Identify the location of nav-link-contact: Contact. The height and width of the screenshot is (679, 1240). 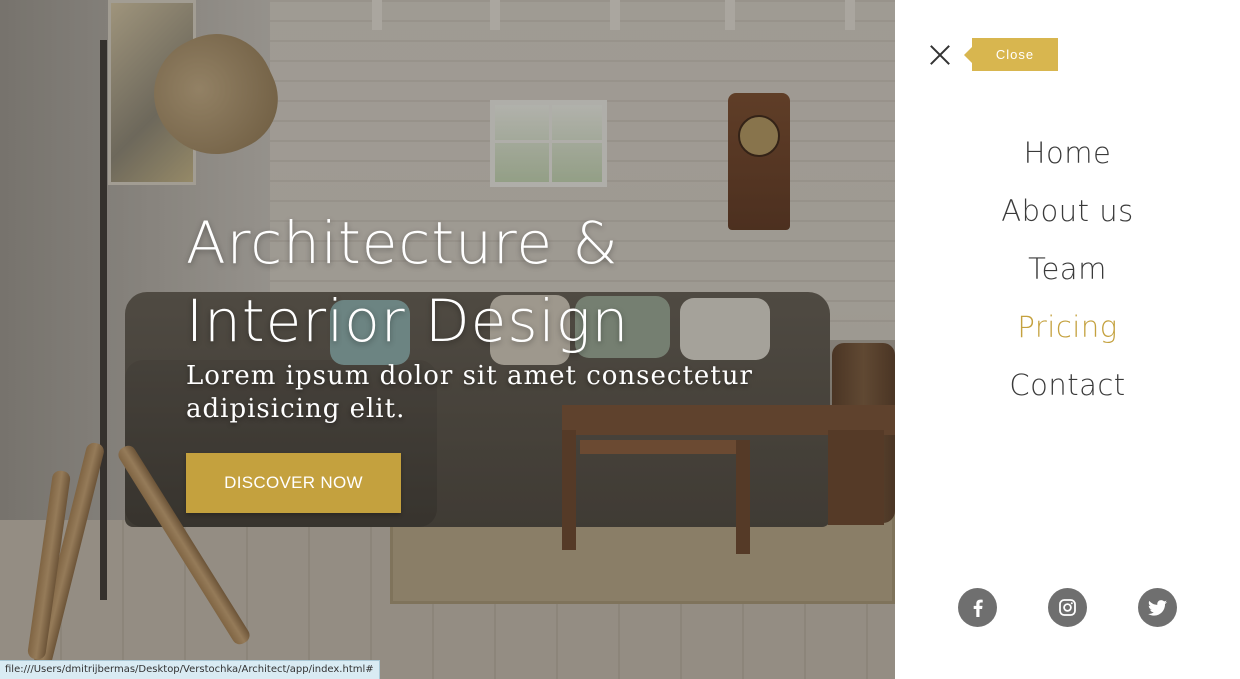
(1067, 385).